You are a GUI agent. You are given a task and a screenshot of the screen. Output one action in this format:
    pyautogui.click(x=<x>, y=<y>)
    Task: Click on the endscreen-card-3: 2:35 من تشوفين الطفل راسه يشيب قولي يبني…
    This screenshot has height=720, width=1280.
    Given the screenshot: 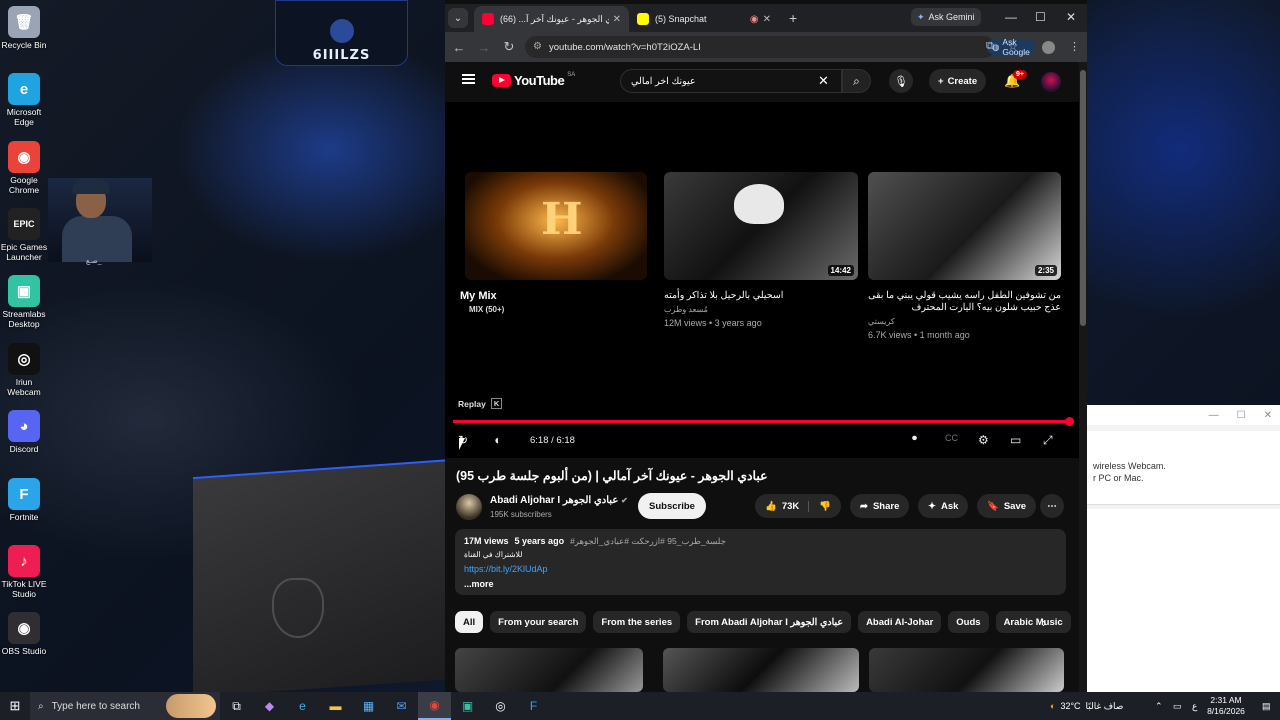 What is the action you would take?
    pyautogui.click(x=964, y=256)
    